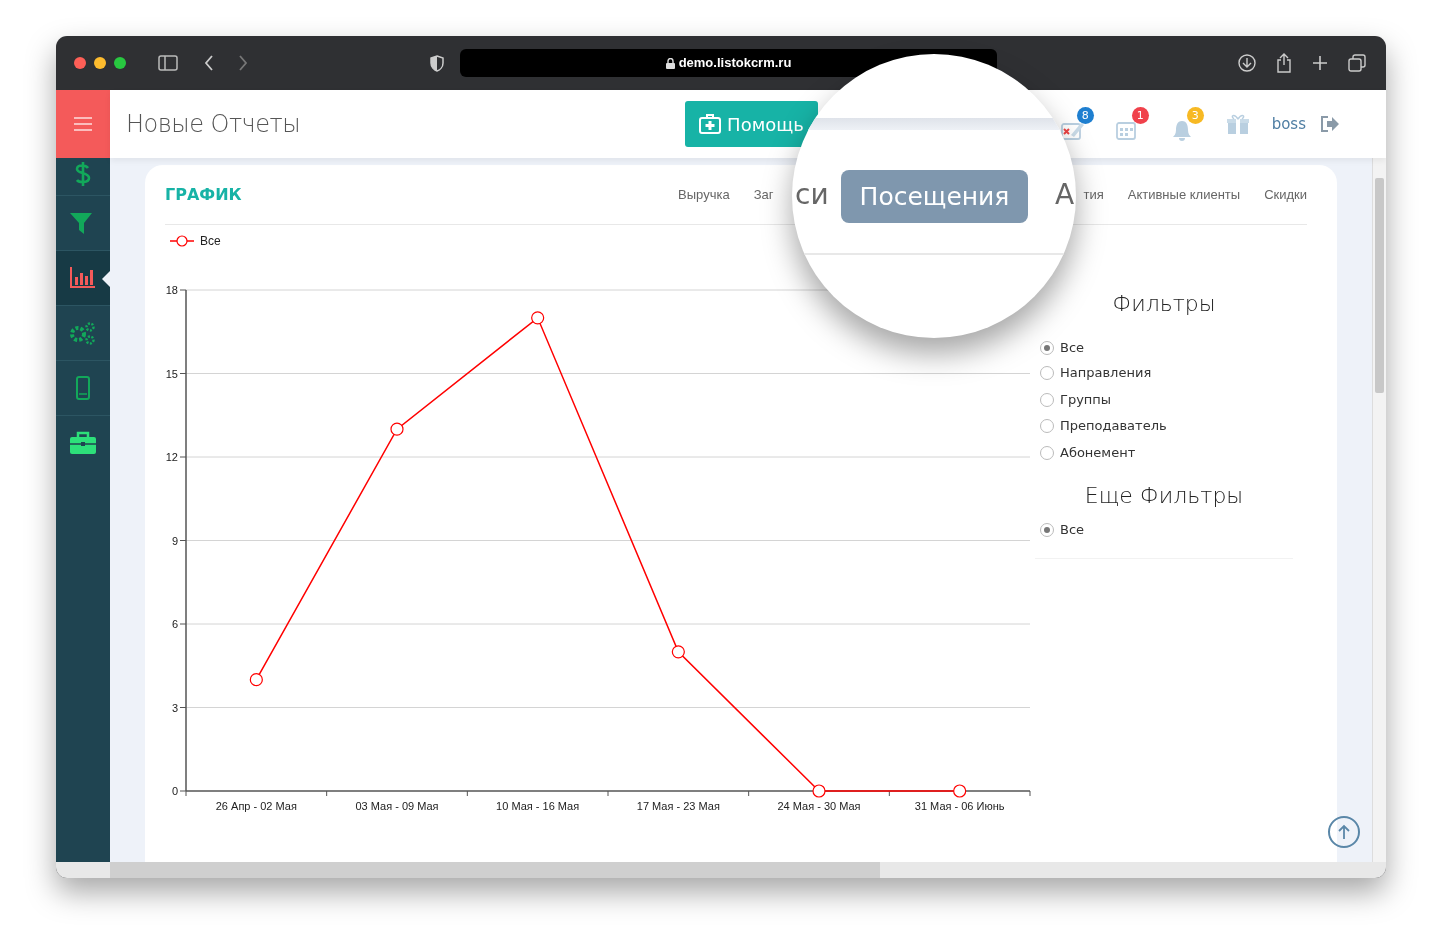 The width and height of the screenshot is (1441, 952). I want to click on briefcase-icon, so click(83, 443).